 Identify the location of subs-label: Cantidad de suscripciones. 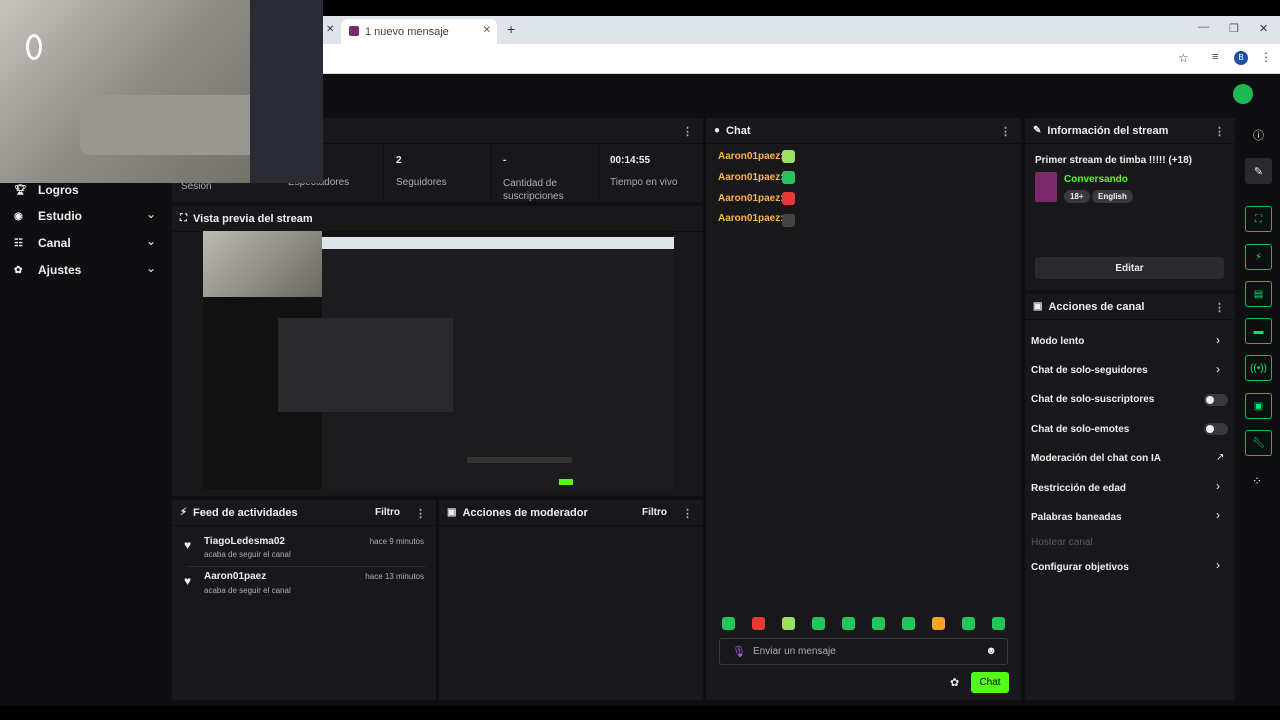
(533, 190).